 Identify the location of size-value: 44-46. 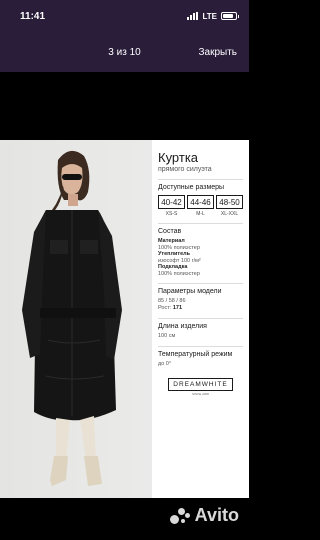
(200, 202).